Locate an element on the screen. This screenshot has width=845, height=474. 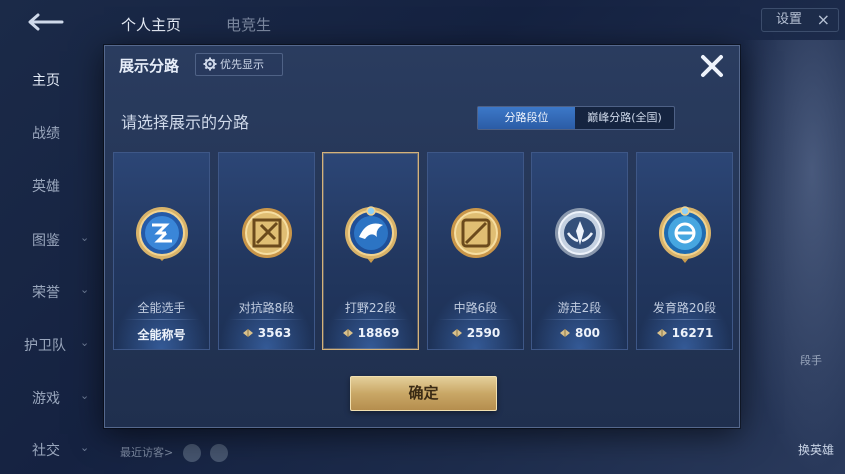
gear-icon is located at coordinates (210, 64).